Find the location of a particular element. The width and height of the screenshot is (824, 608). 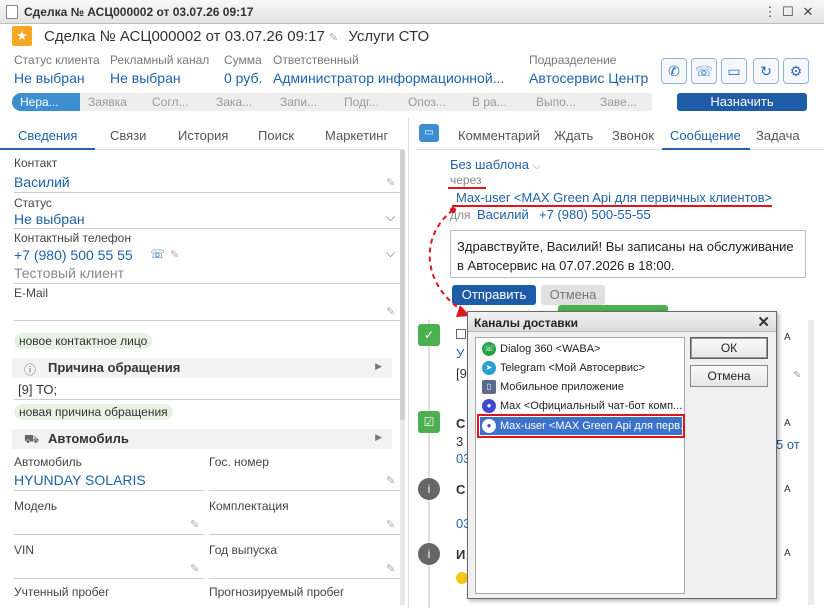

phone-value: +7 (980) 500 55 55 is located at coordinates (73, 255).